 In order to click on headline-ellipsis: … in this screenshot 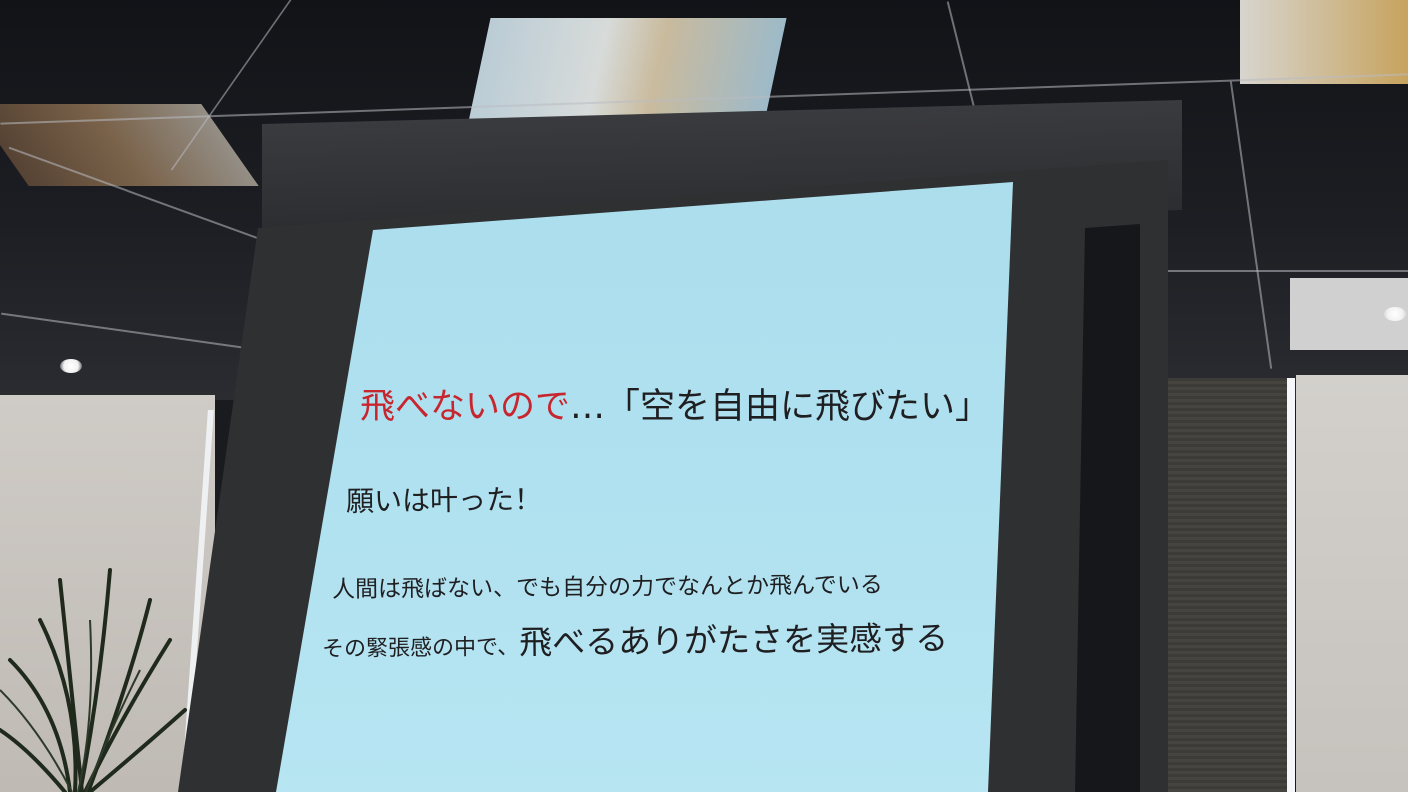, I will do `click(588, 407)`.